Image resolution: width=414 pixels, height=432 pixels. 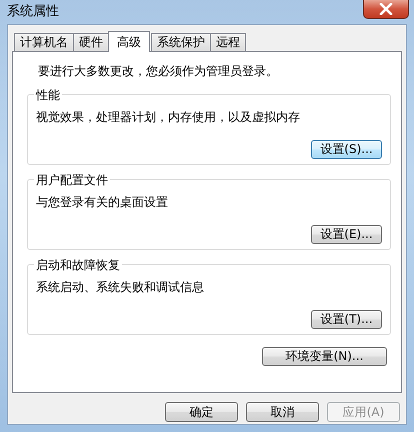 What do you see at coordinates (91, 42) in the screenshot?
I see `tab: 硬件` at bounding box center [91, 42].